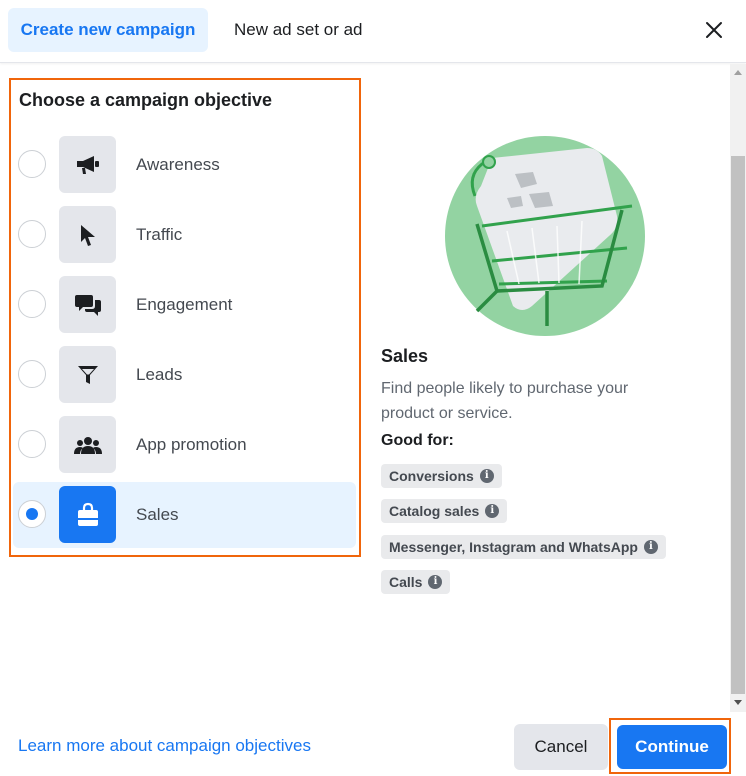  What do you see at coordinates (164, 746) in the screenshot?
I see `learn-more-link: Learn more about campaign objectives` at bounding box center [164, 746].